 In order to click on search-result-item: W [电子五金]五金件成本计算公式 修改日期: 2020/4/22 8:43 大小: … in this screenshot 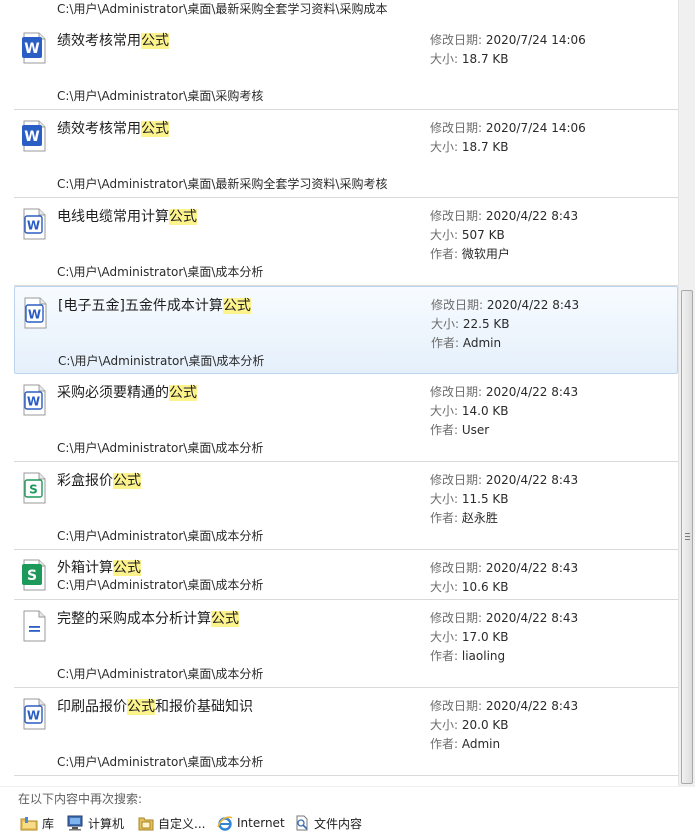, I will do `click(346, 330)`.